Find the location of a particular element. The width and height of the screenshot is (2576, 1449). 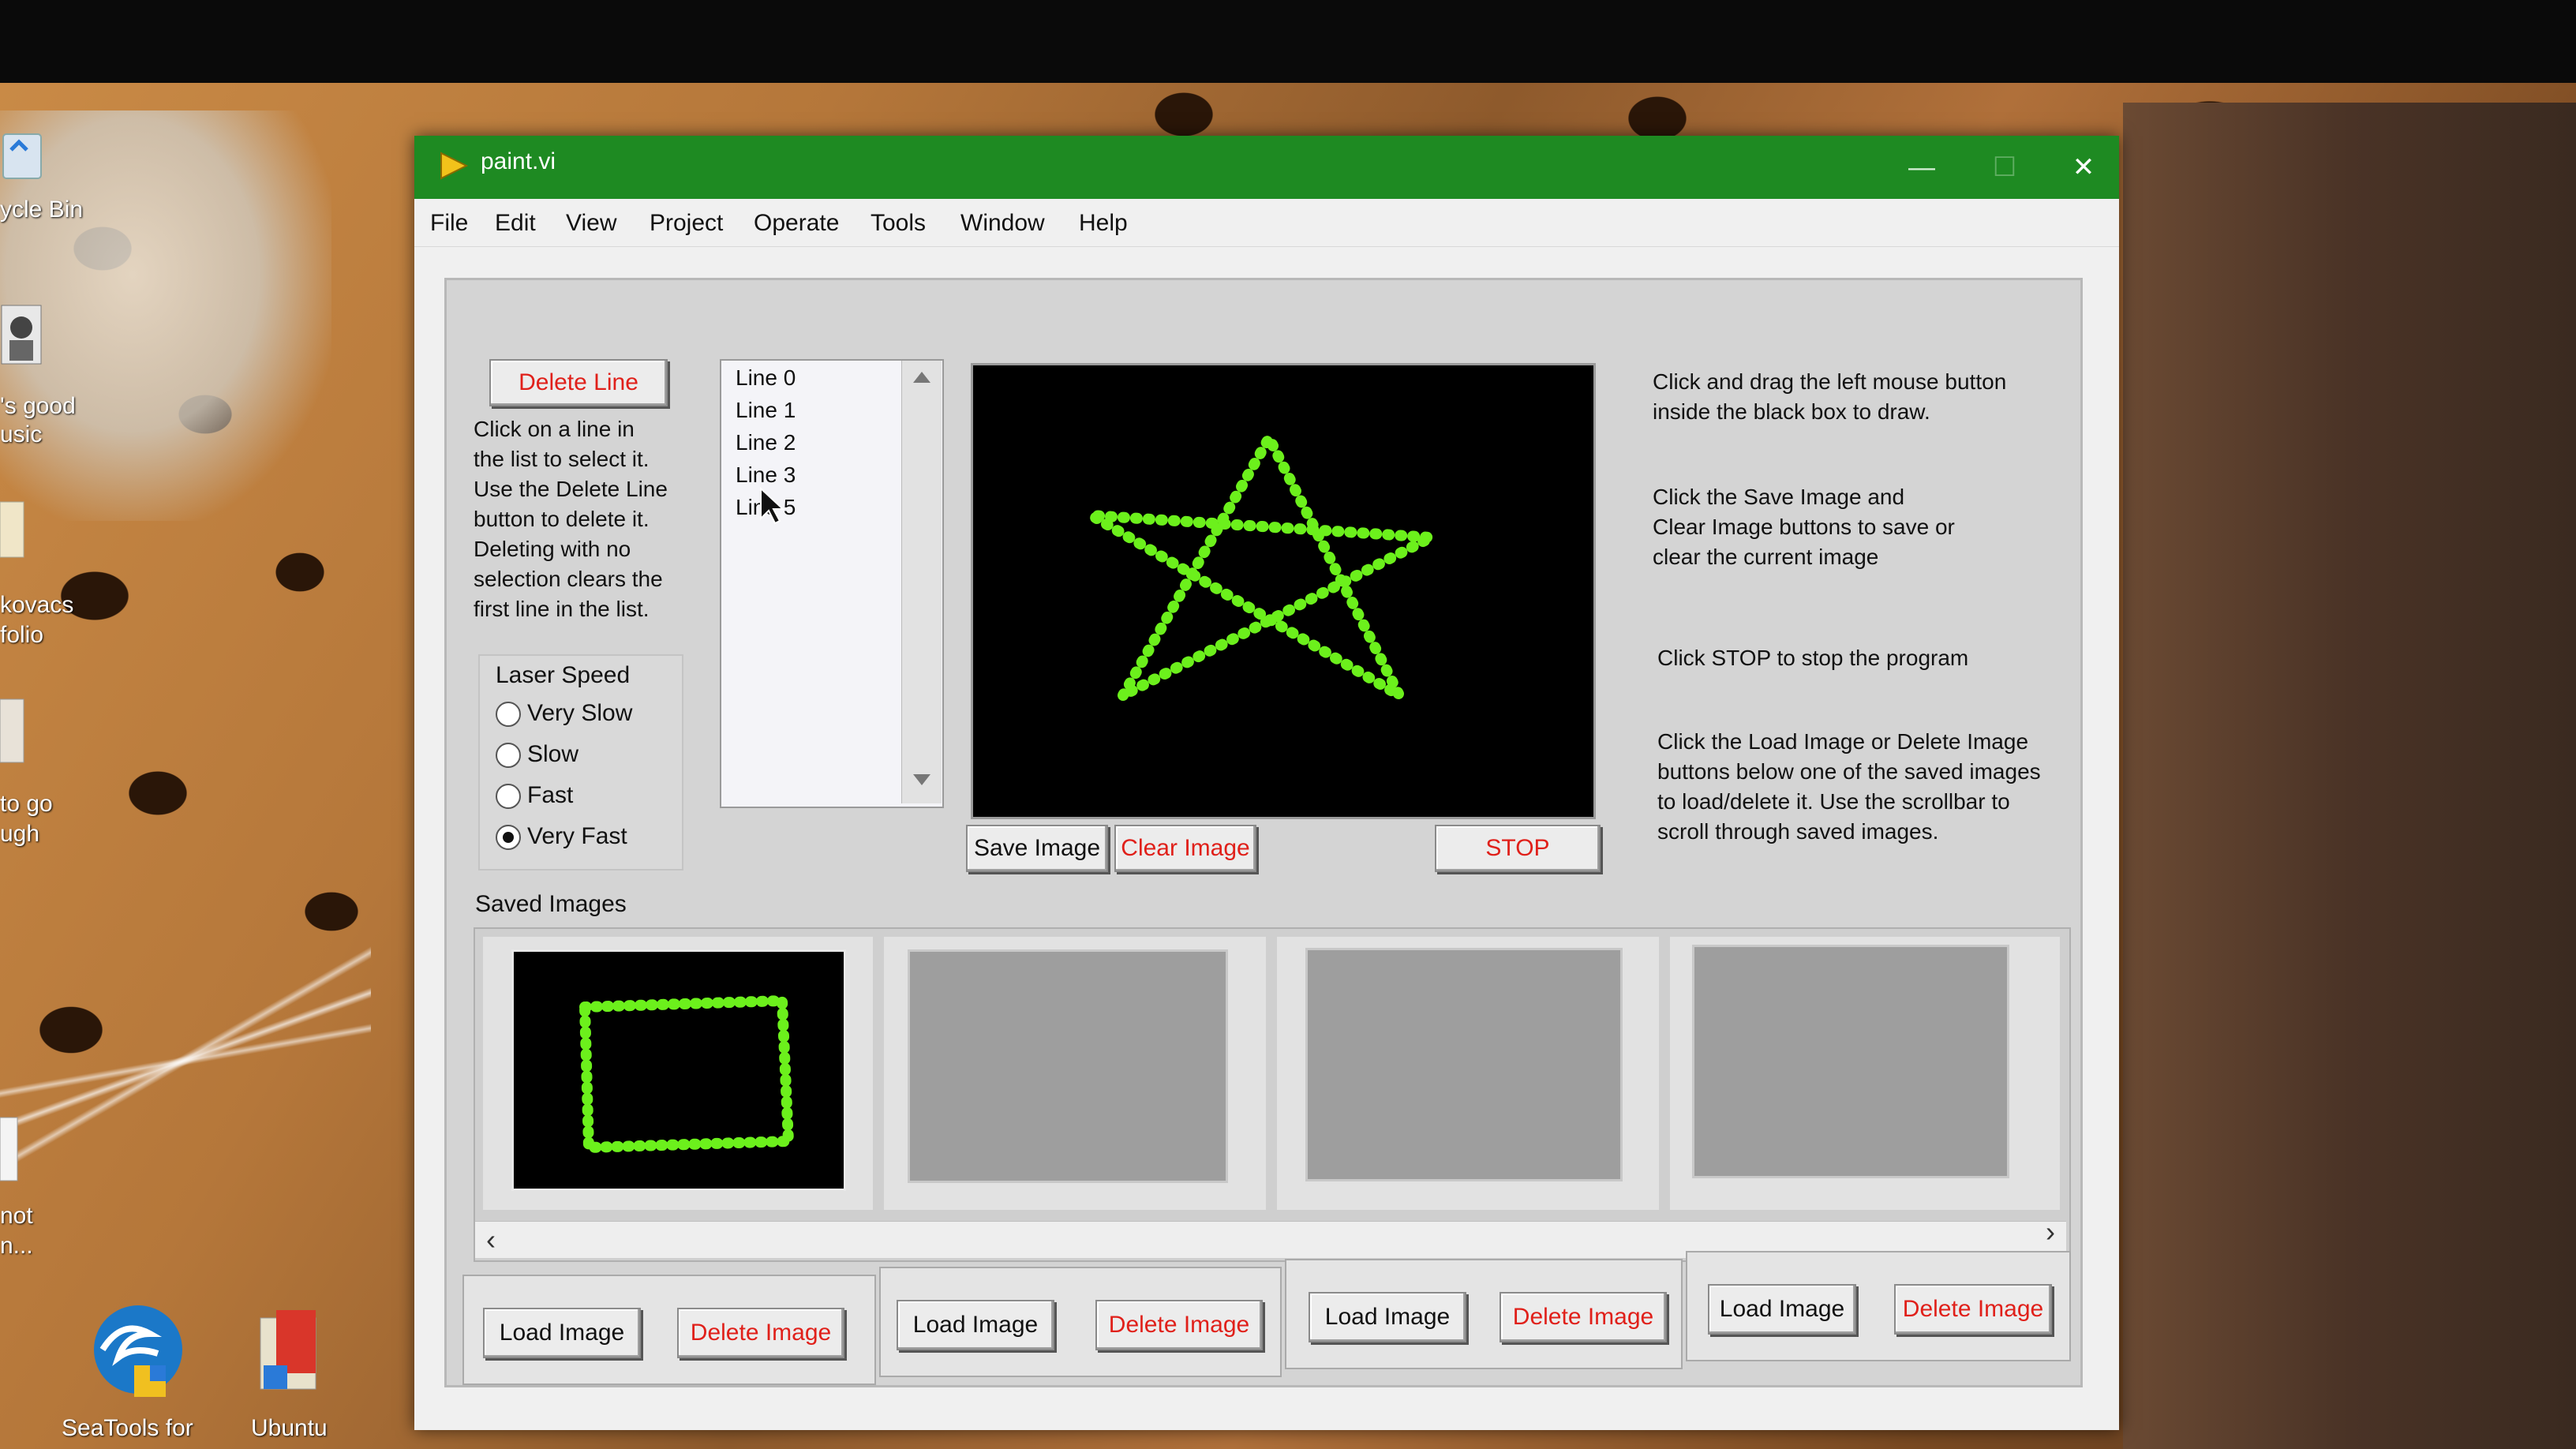

person-icon is located at coordinates (21, 335).